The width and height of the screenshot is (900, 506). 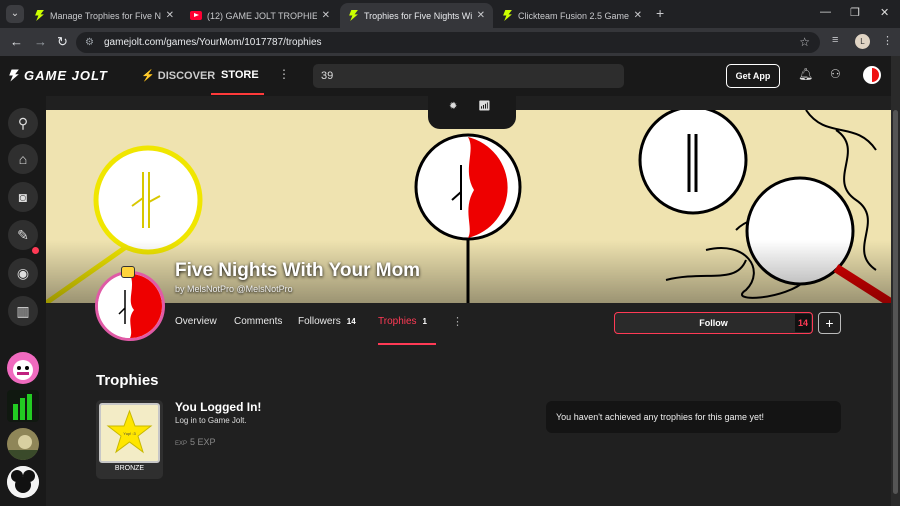 What do you see at coordinates (872, 75) in the screenshot?
I see `user-avatar` at bounding box center [872, 75].